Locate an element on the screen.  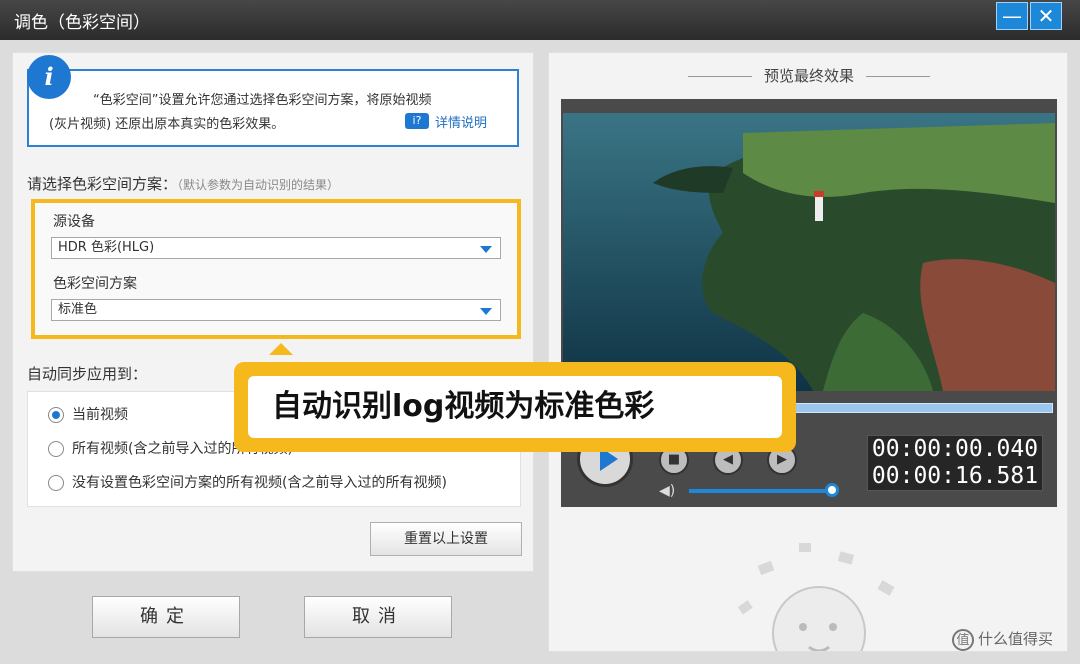
watermark: 值什么值得买 is located at coordinates (1002, 639).